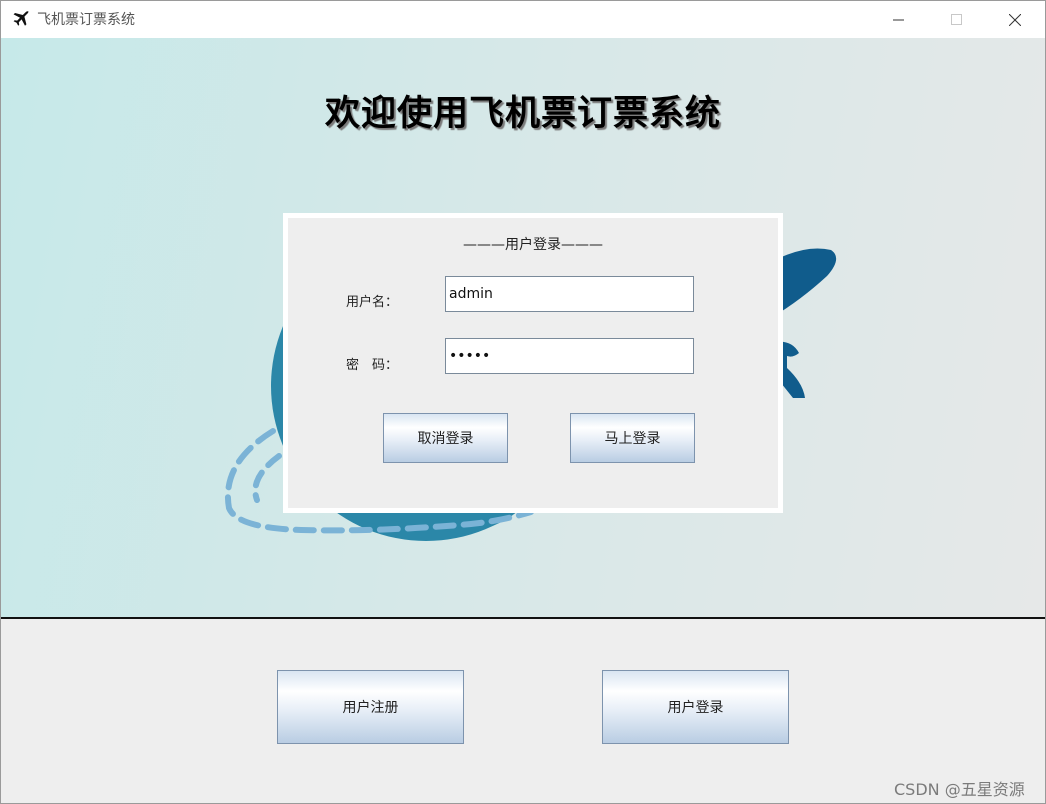 Image resolution: width=1046 pixels, height=804 pixels. What do you see at coordinates (533, 245) in the screenshot?
I see `login-panel-legend: ———用户登录———` at bounding box center [533, 245].